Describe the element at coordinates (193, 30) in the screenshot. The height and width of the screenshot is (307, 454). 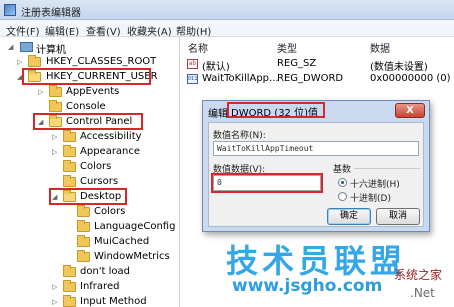
I see `menu-help: 帮助(H)` at that location.